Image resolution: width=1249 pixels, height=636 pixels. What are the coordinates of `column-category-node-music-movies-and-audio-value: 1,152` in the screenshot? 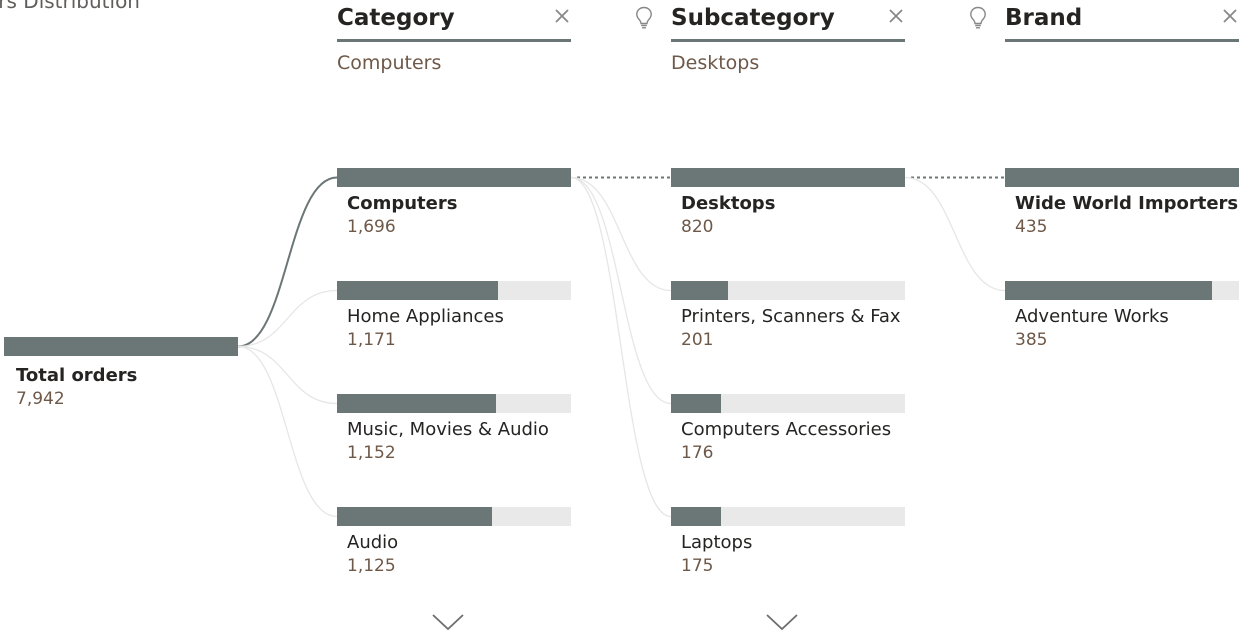 It's located at (371, 453).